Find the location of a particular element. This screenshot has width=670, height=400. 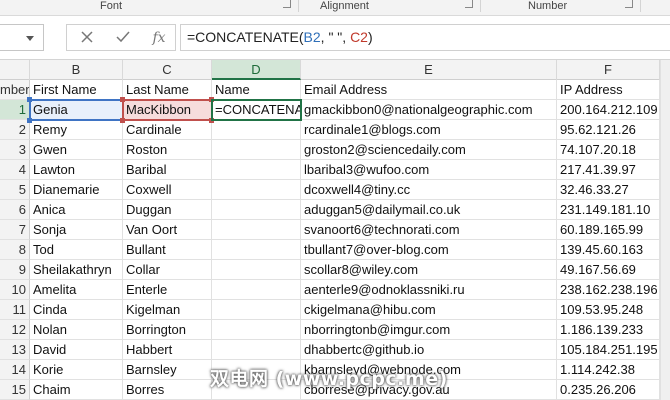

cell-last-name: Barnsley is located at coordinates (167, 370).